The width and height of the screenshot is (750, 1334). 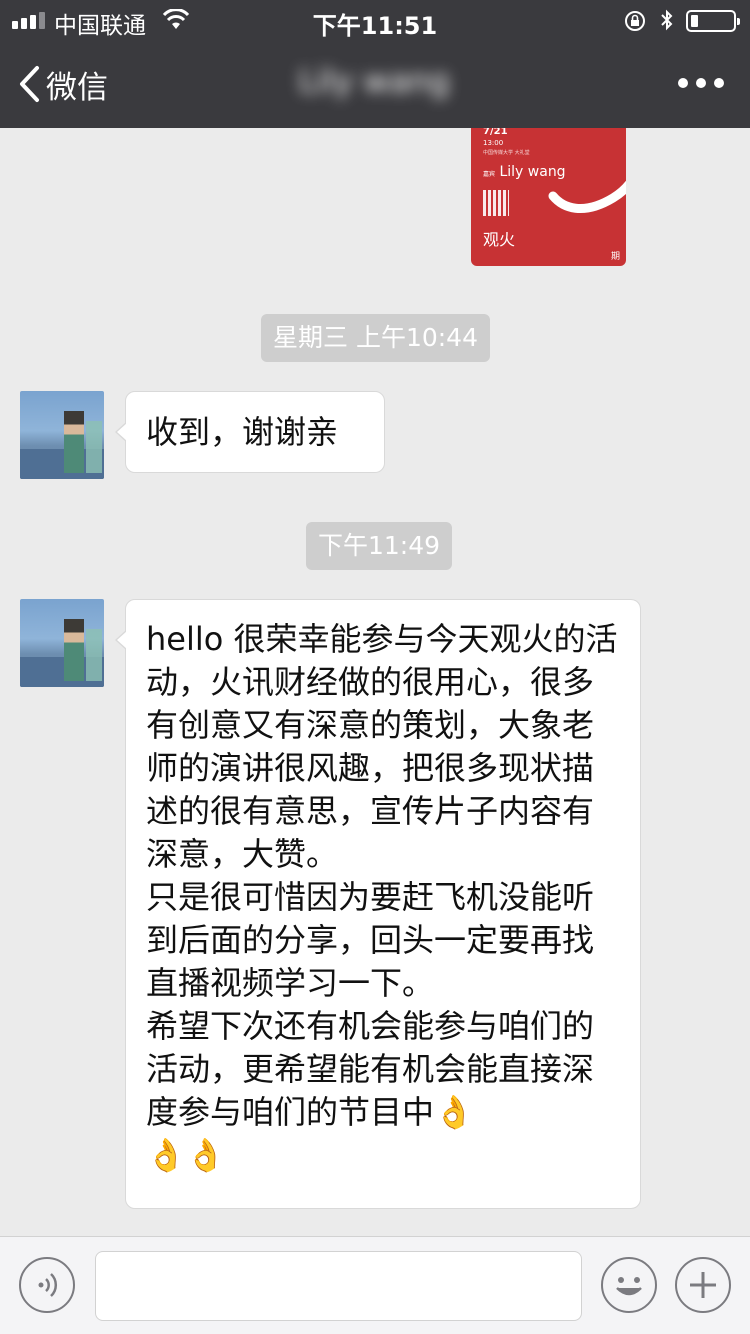 I want to click on message-bubble: 收到，谢谢亲, so click(x=250, y=432).